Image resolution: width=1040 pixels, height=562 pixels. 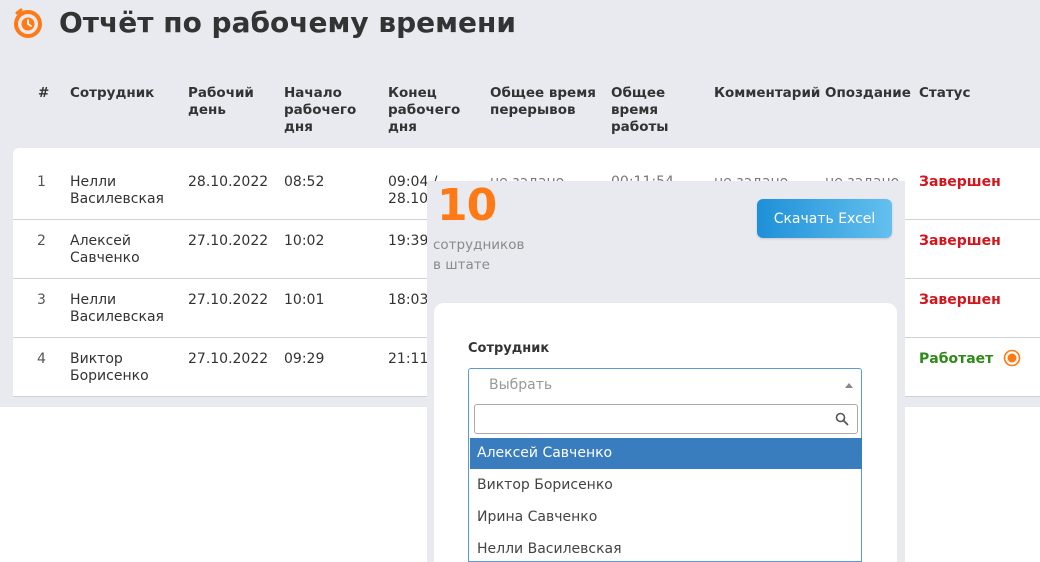 What do you see at coordinates (960, 300) in the screenshot?
I see `row-3-status: Завершен` at bounding box center [960, 300].